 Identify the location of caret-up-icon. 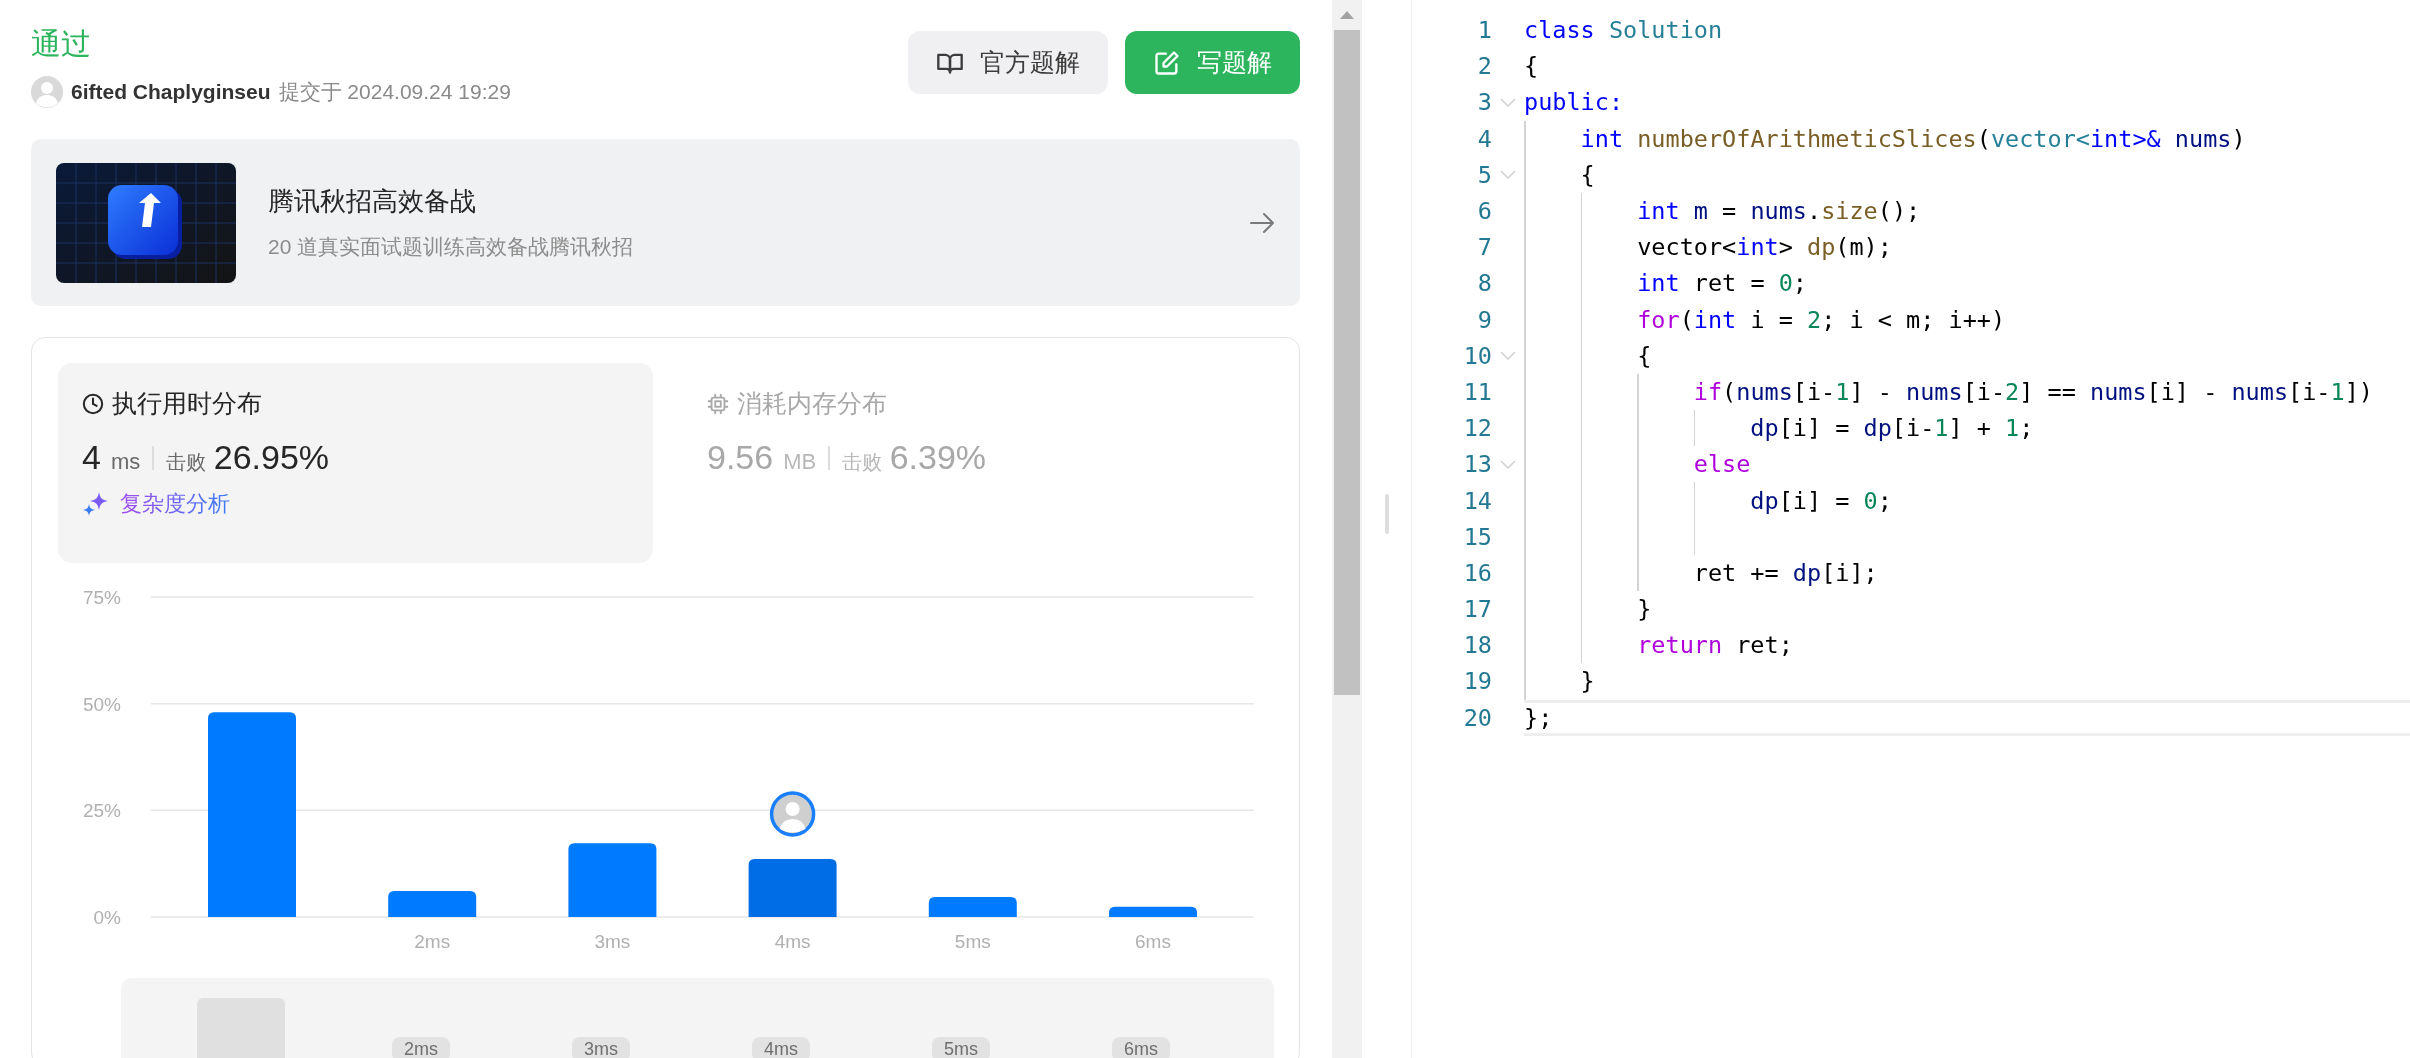
(1347, 15).